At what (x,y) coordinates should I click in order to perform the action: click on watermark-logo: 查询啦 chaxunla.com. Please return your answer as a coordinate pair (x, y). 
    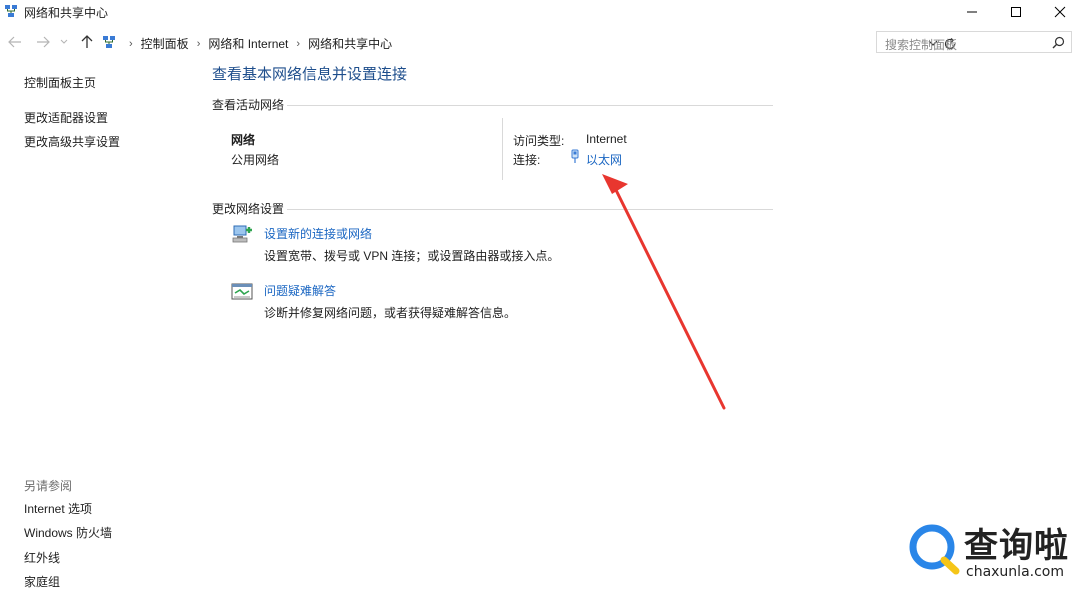
    Looking at the image, I should click on (991, 551).